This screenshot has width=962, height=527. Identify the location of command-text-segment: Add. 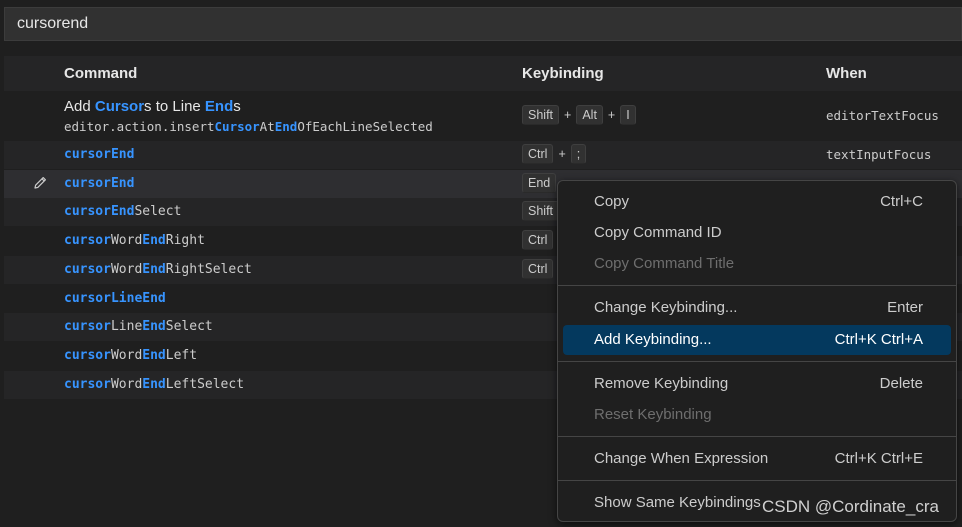
(79, 106).